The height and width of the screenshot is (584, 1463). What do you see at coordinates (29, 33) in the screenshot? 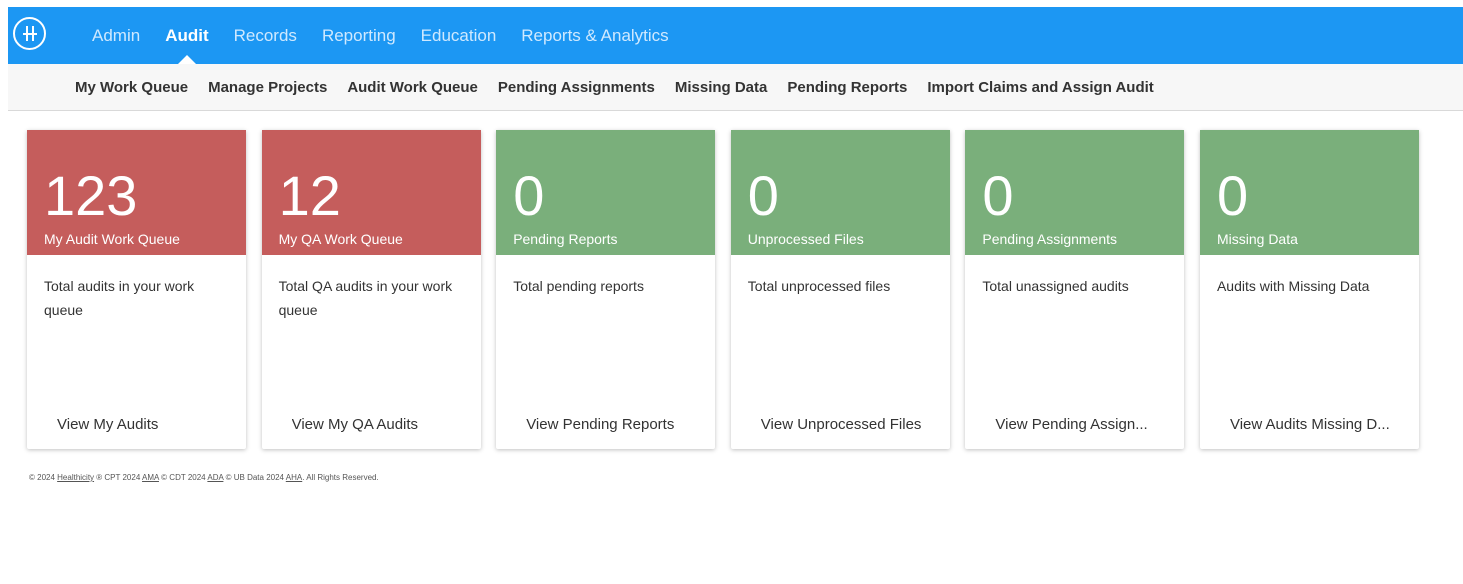
I see `logo-icon` at bounding box center [29, 33].